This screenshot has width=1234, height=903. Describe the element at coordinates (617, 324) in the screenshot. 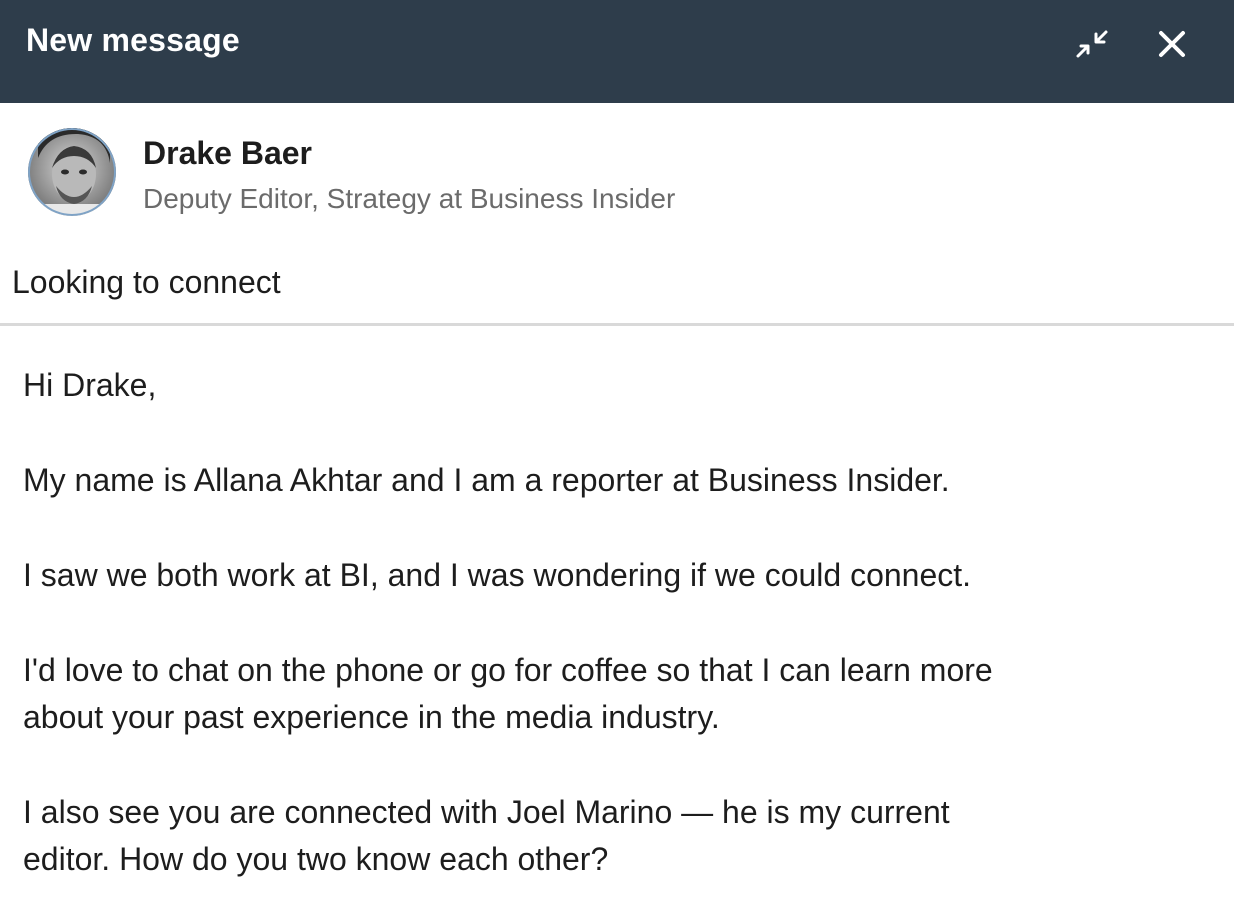

I see `divider` at that location.